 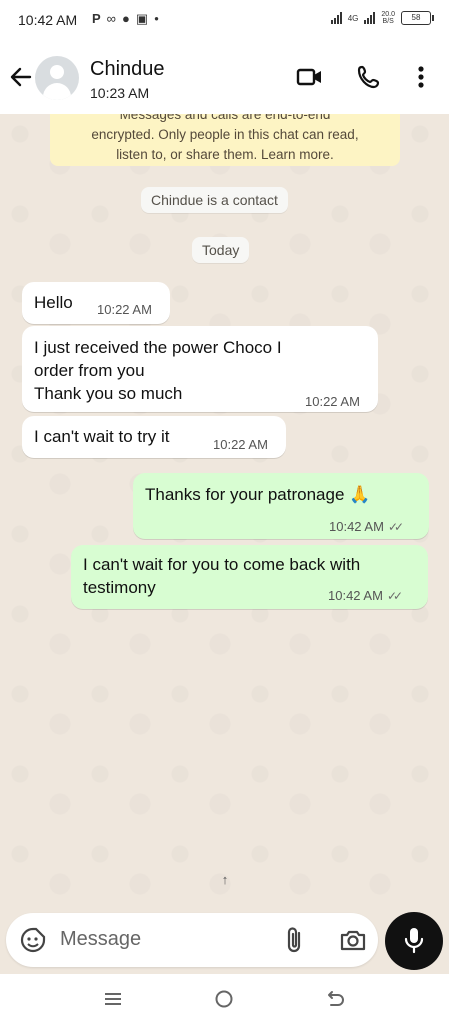 What do you see at coordinates (414, 943) in the screenshot?
I see `microphone-icon` at bounding box center [414, 943].